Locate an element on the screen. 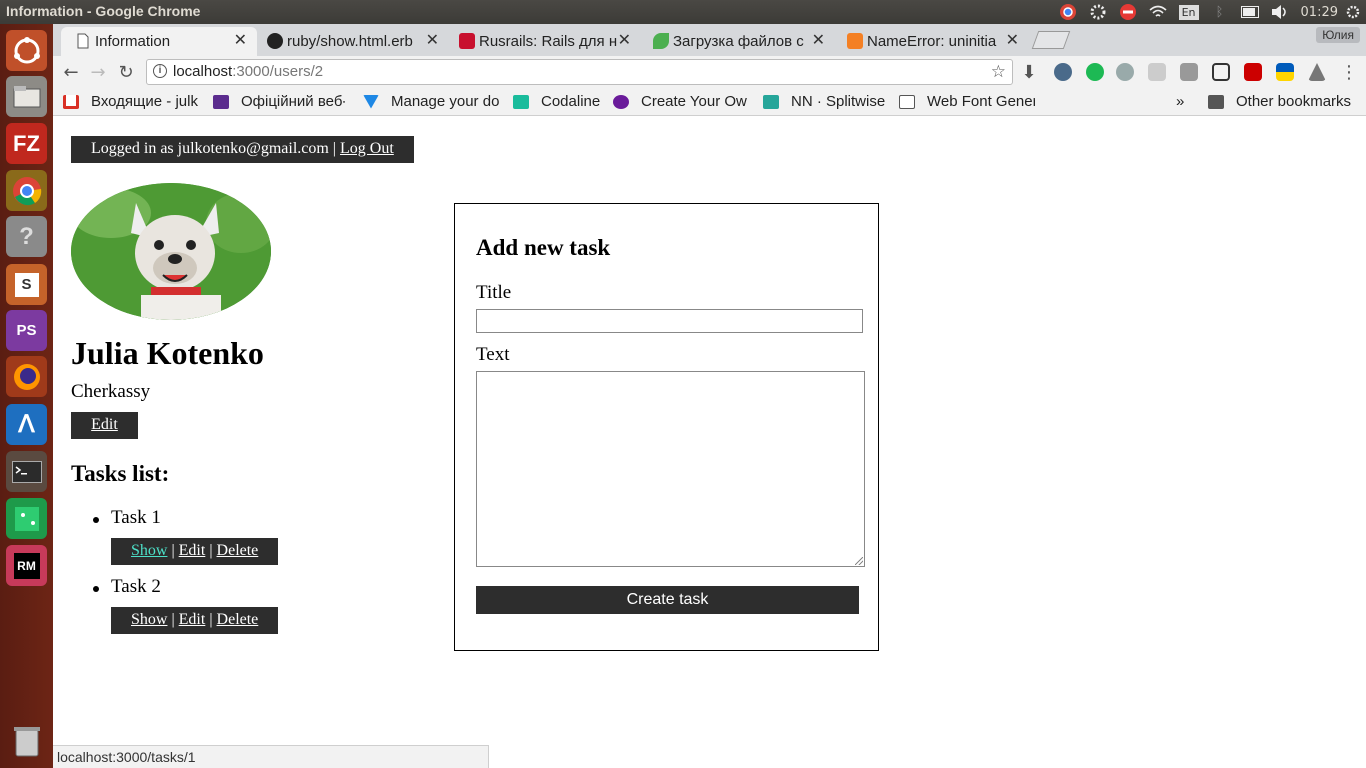  battery-icon is located at coordinates (1249, 12).